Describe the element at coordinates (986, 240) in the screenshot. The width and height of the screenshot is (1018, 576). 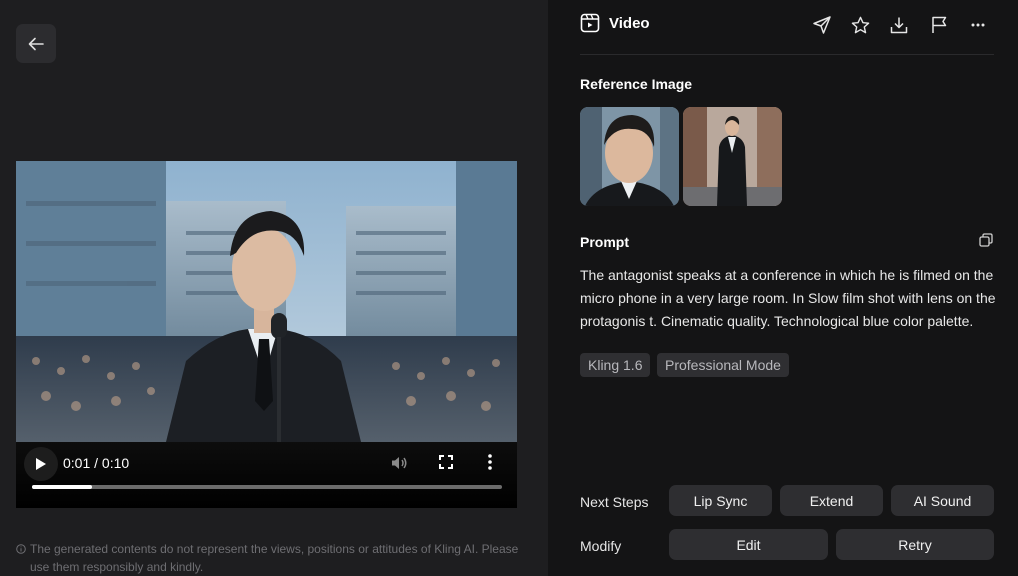
I see `copy-icon` at that location.